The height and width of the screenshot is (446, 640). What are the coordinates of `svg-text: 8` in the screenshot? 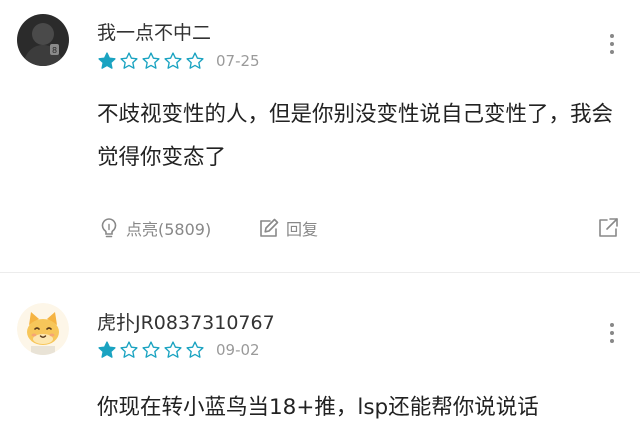 It's located at (54, 50).